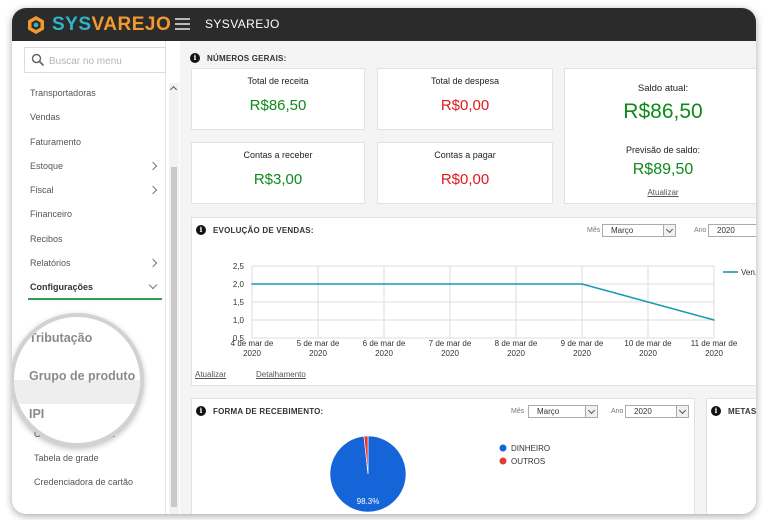 This screenshot has height=520, width=768. What do you see at coordinates (47, 165) in the screenshot?
I see `sidebar-item-label: Estoque` at bounding box center [47, 165].